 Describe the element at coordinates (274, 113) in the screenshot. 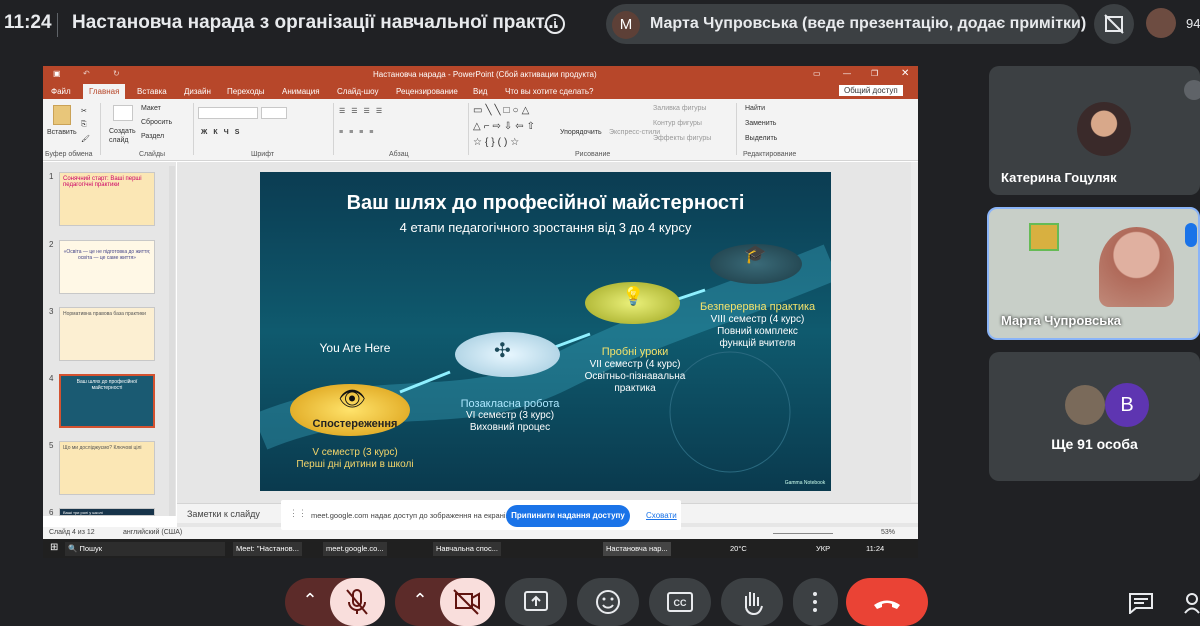

I see `font-size-box` at that location.